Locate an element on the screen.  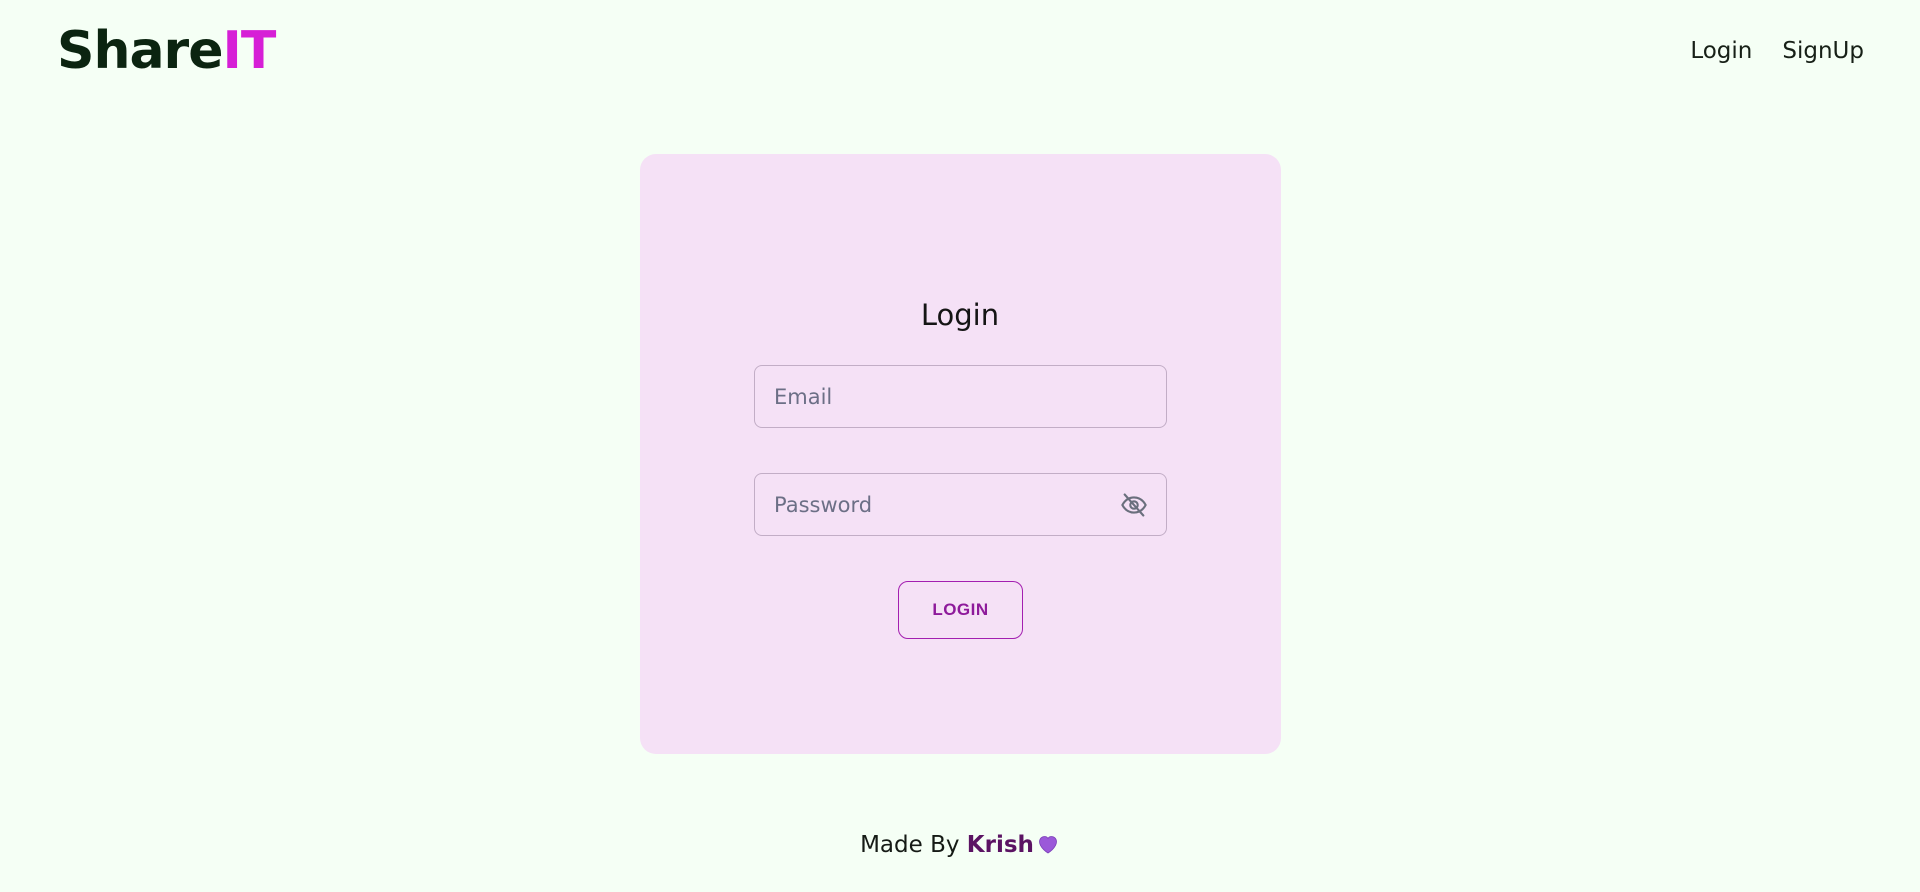
nav-signup-link: SignUp is located at coordinates (1823, 51).